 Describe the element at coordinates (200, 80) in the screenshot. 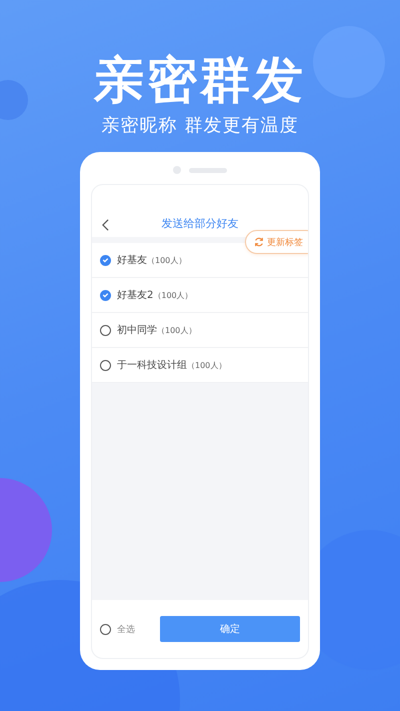

I see `headline: 亲密群发` at that location.